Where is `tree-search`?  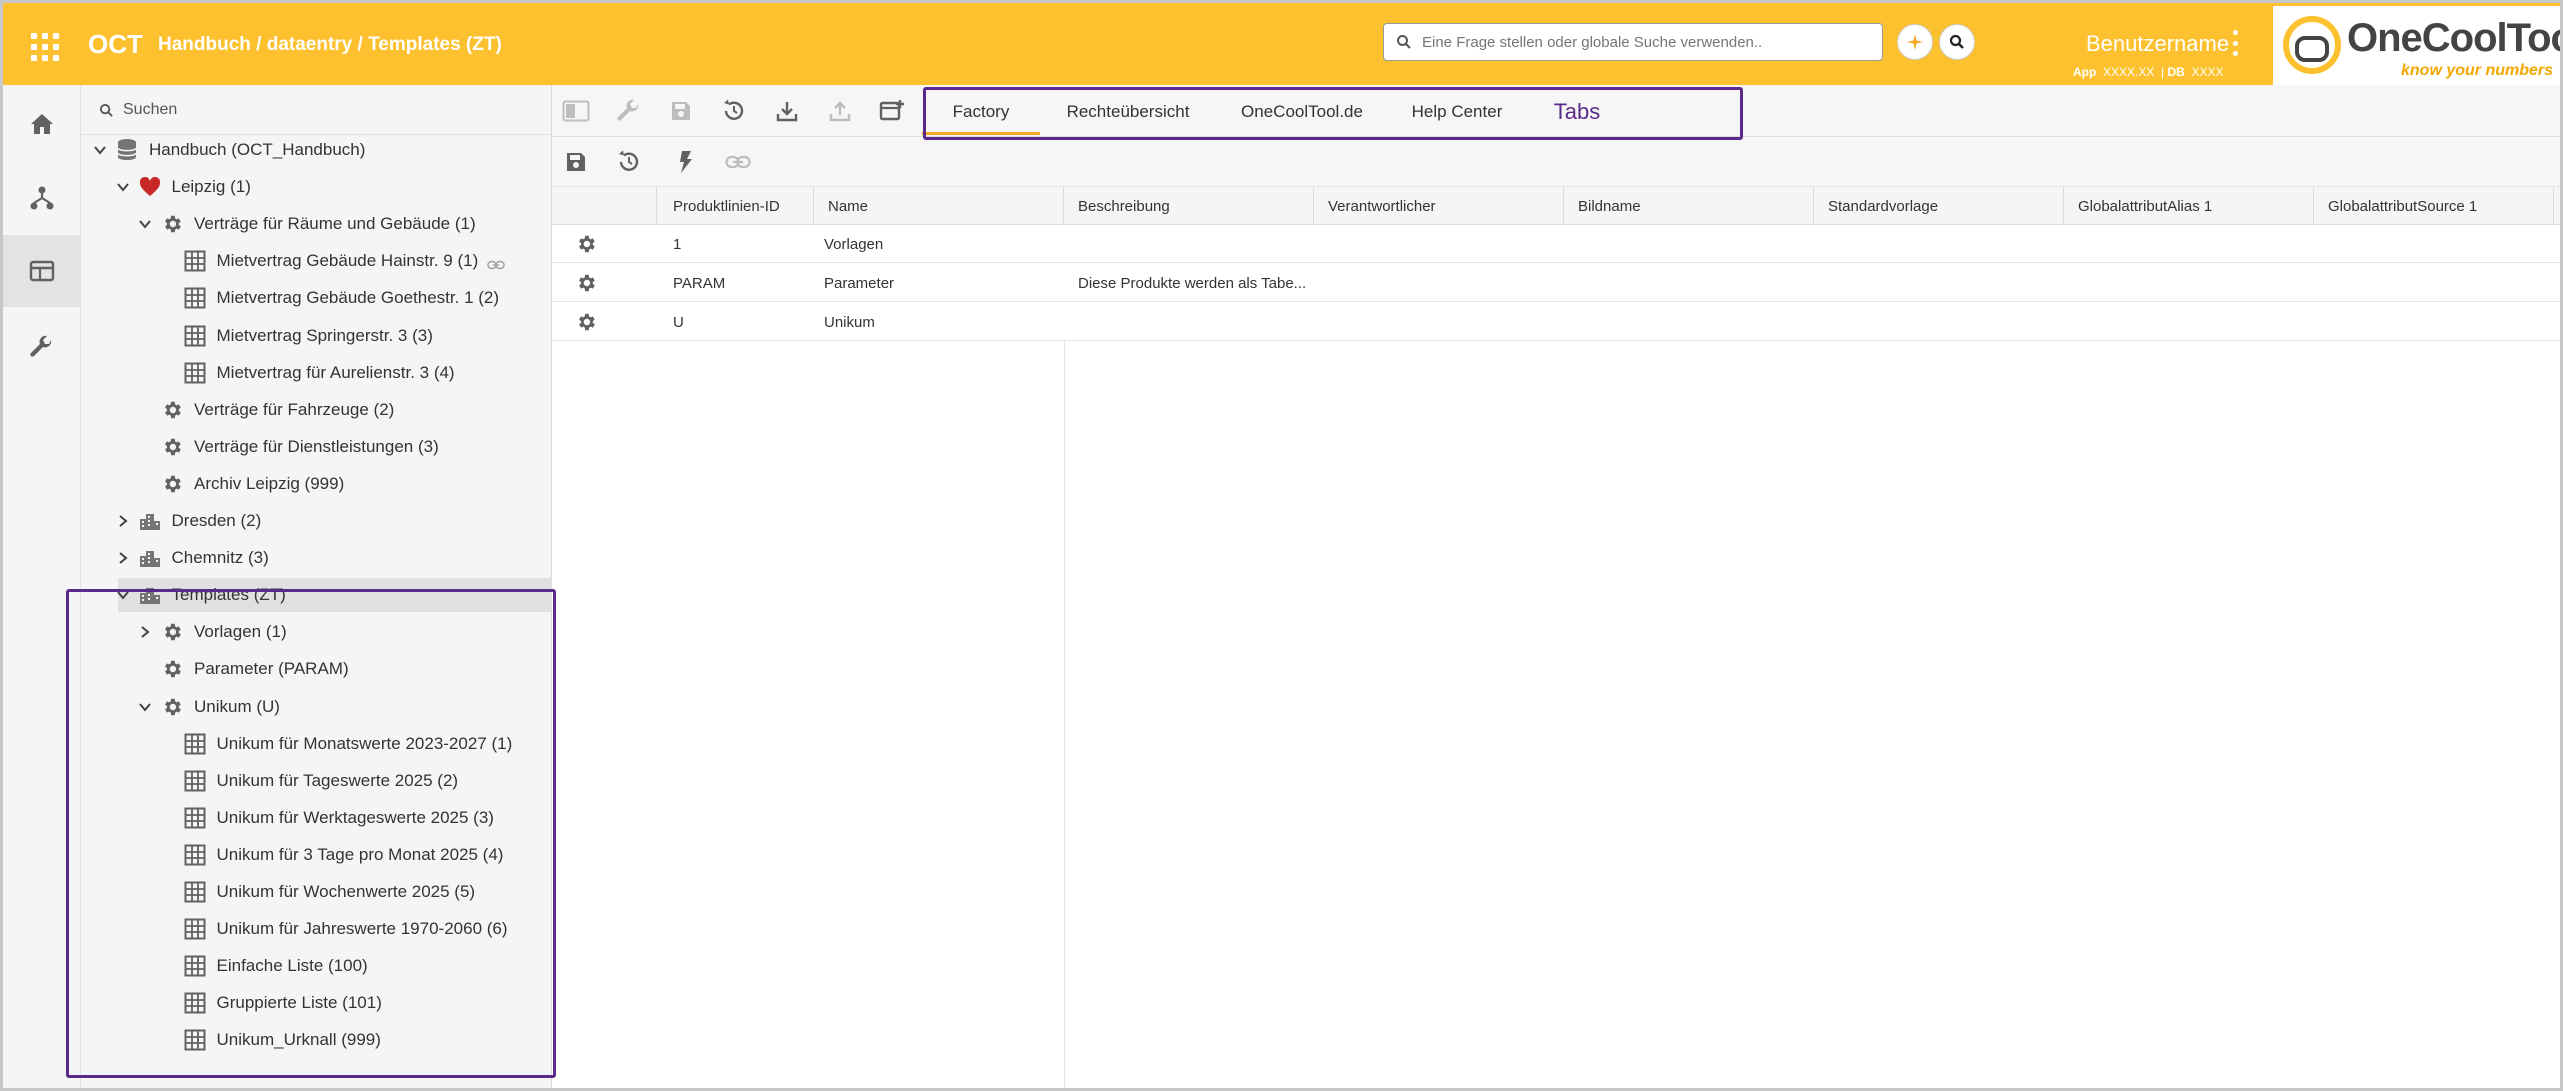 tree-search is located at coordinates (316, 110).